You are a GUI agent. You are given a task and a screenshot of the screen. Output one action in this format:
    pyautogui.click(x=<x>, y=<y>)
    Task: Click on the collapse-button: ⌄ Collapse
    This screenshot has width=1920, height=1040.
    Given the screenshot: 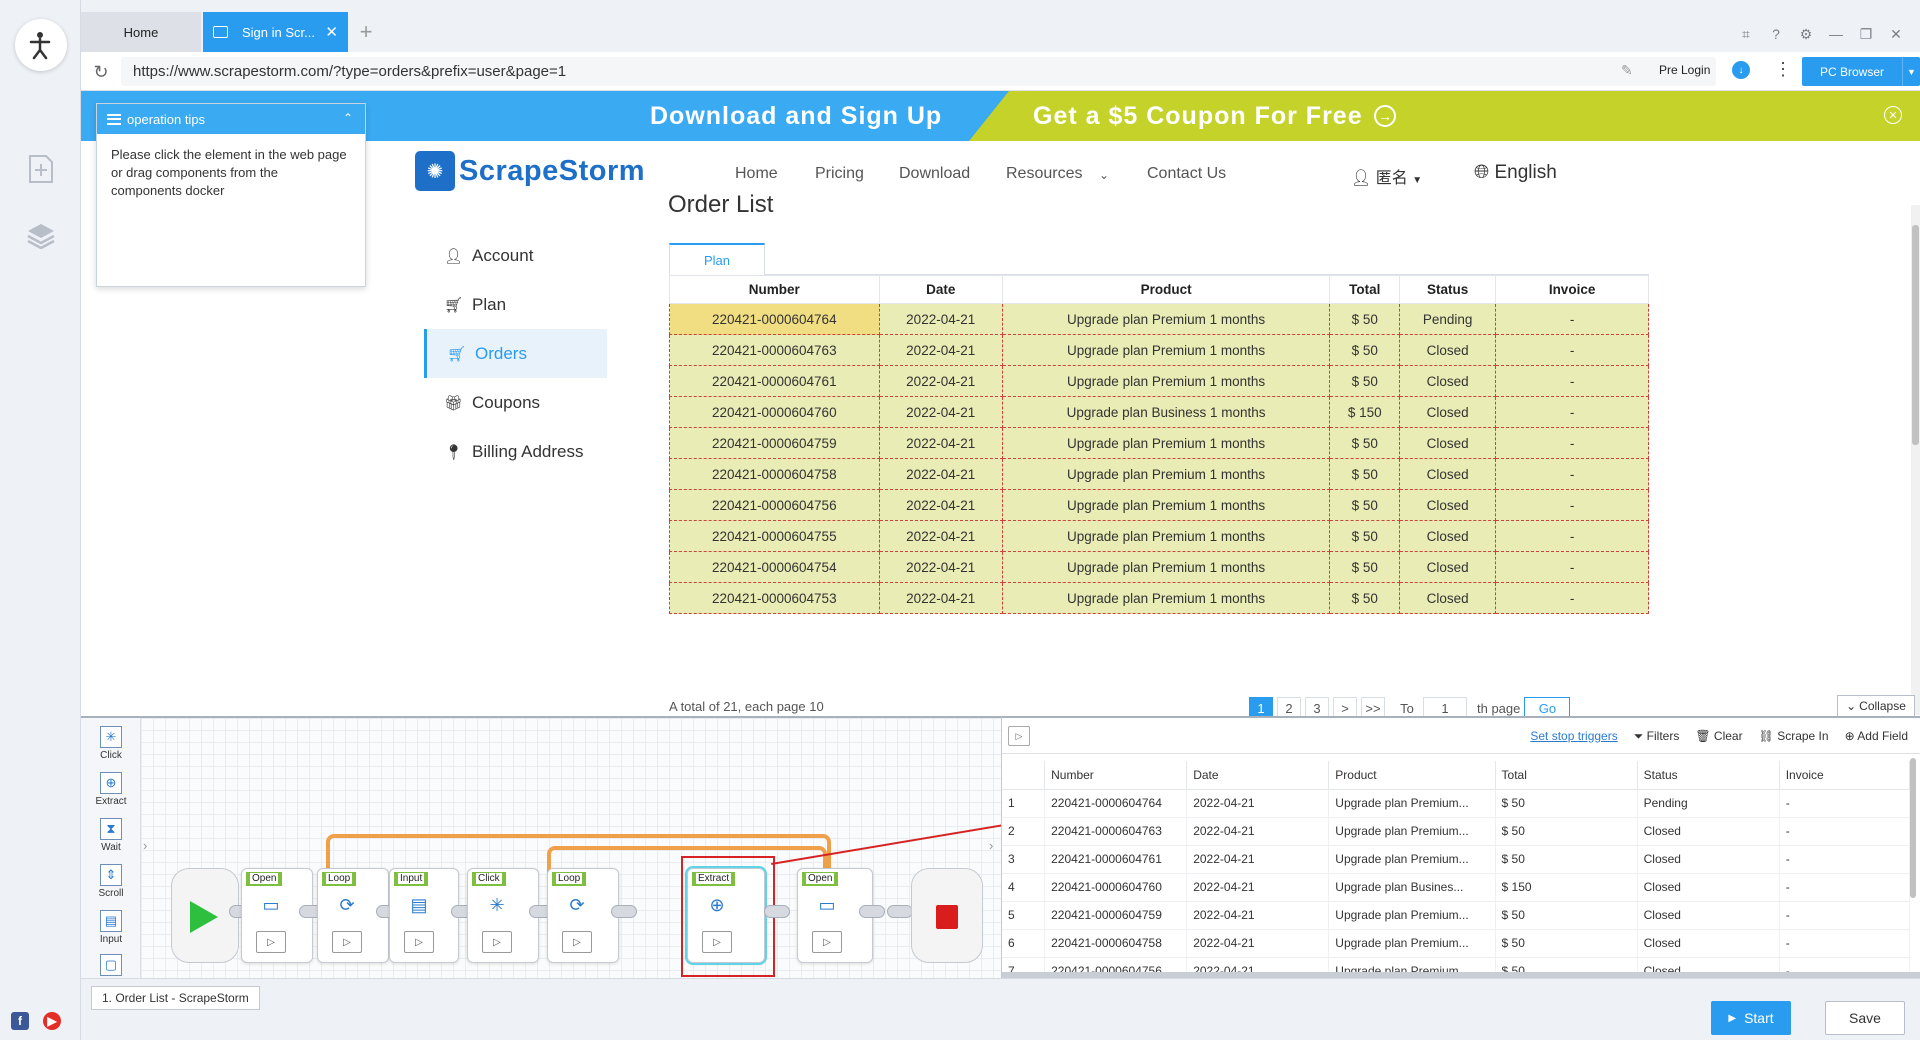 What is the action you would take?
    pyautogui.click(x=1876, y=705)
    